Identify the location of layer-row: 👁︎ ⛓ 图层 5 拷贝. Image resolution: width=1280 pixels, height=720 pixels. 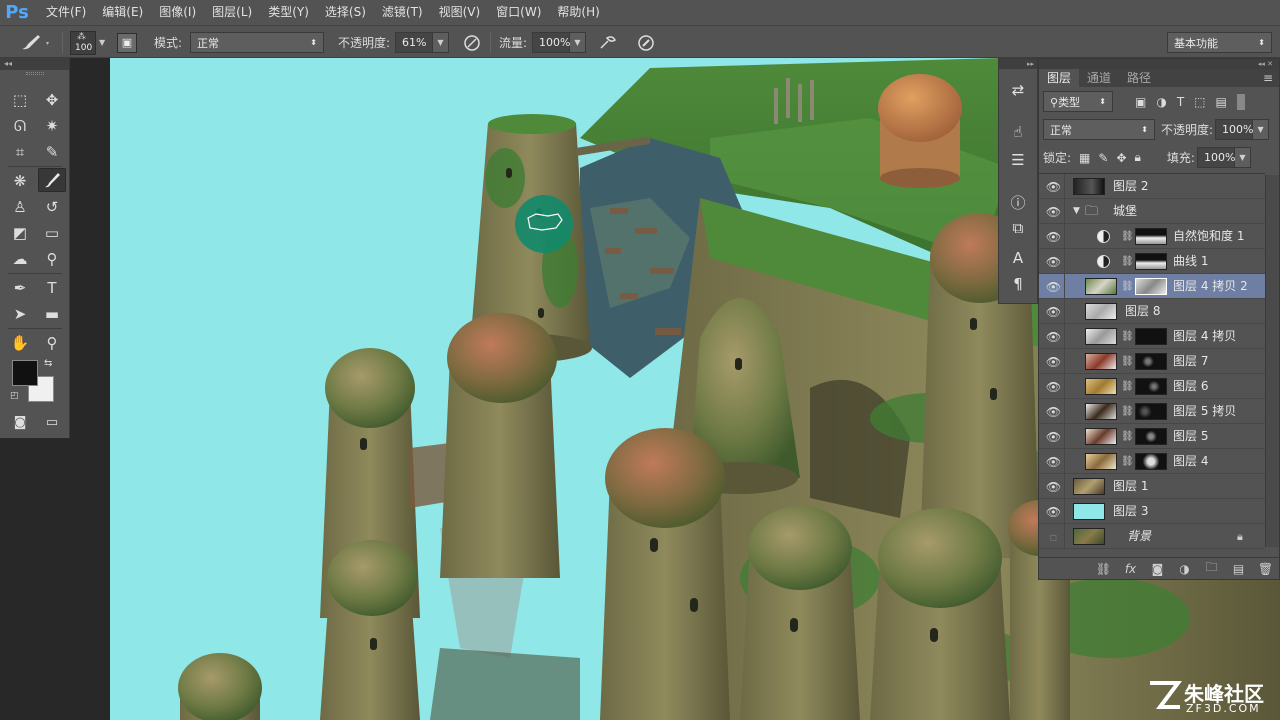
(1152, 411).